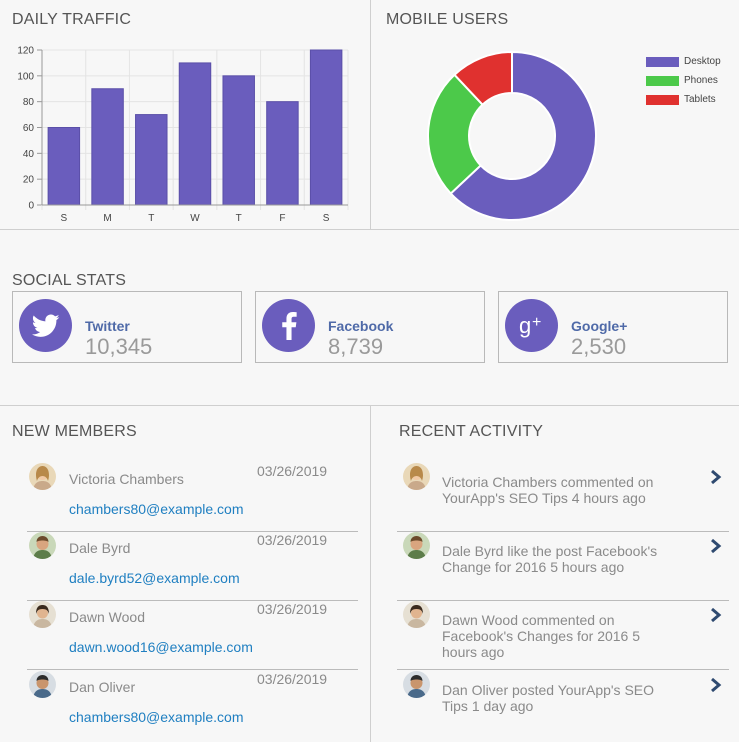 The width and height of the screenshot is (739, 742). What do you see at coordinates (45, 325) in the screenshot?
I see `twitter-icon` at bounding box center [45, 325].